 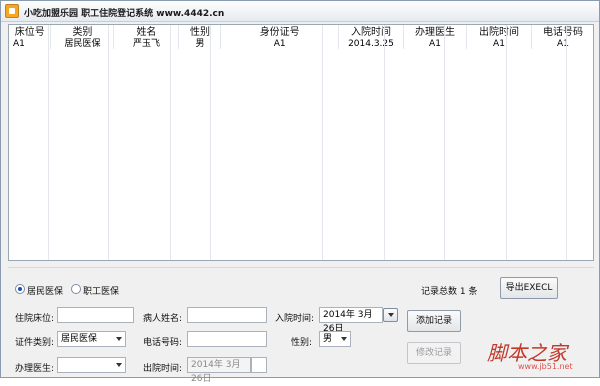 I want to click on cell-id-number: A1, so click(x=279, y=44).